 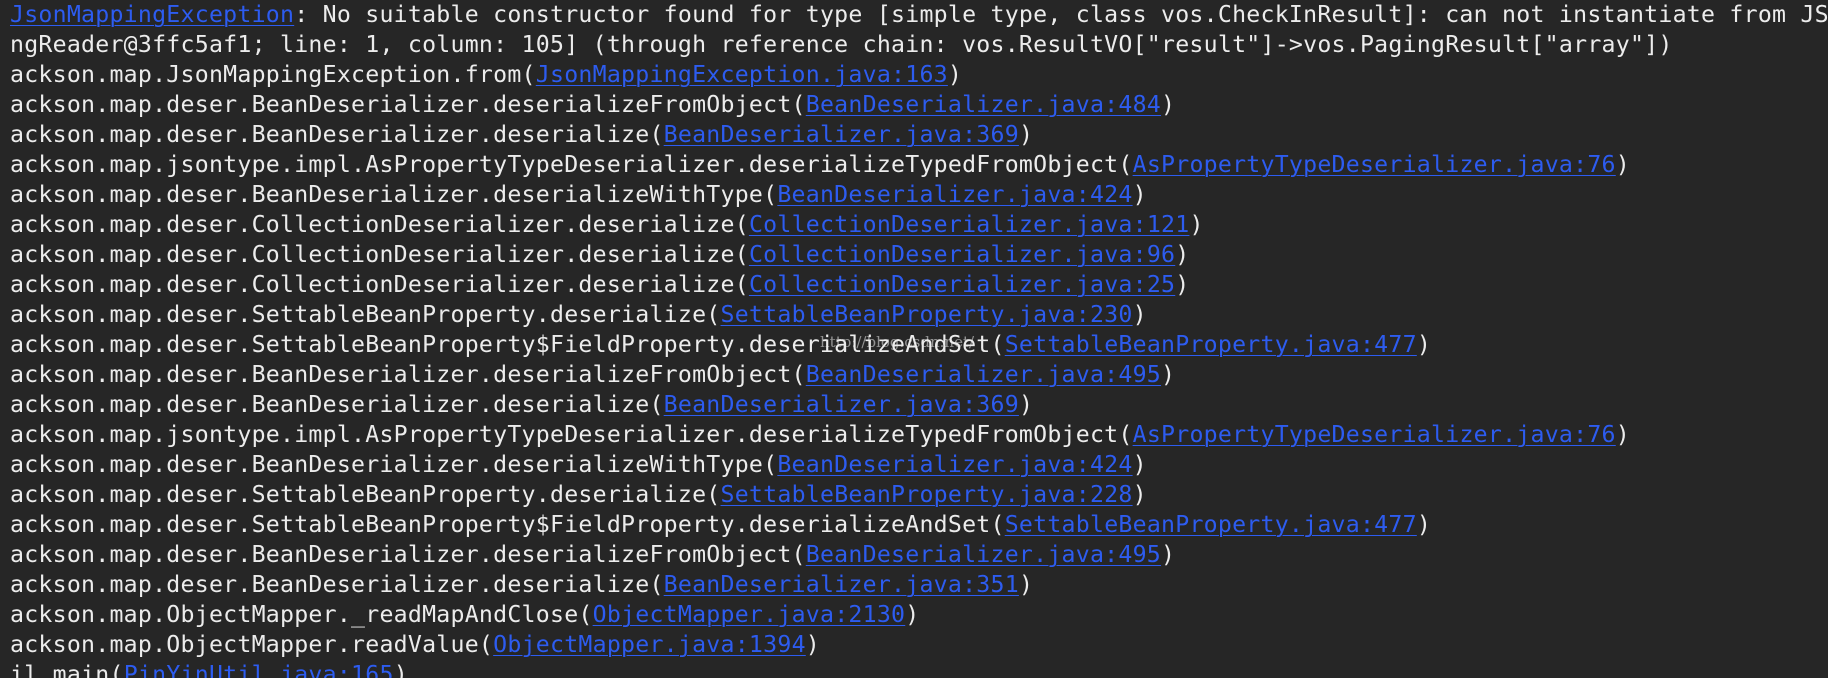 I want to click on source-link: CollectionDeserializer.java:96, so click(x=962, y=254).